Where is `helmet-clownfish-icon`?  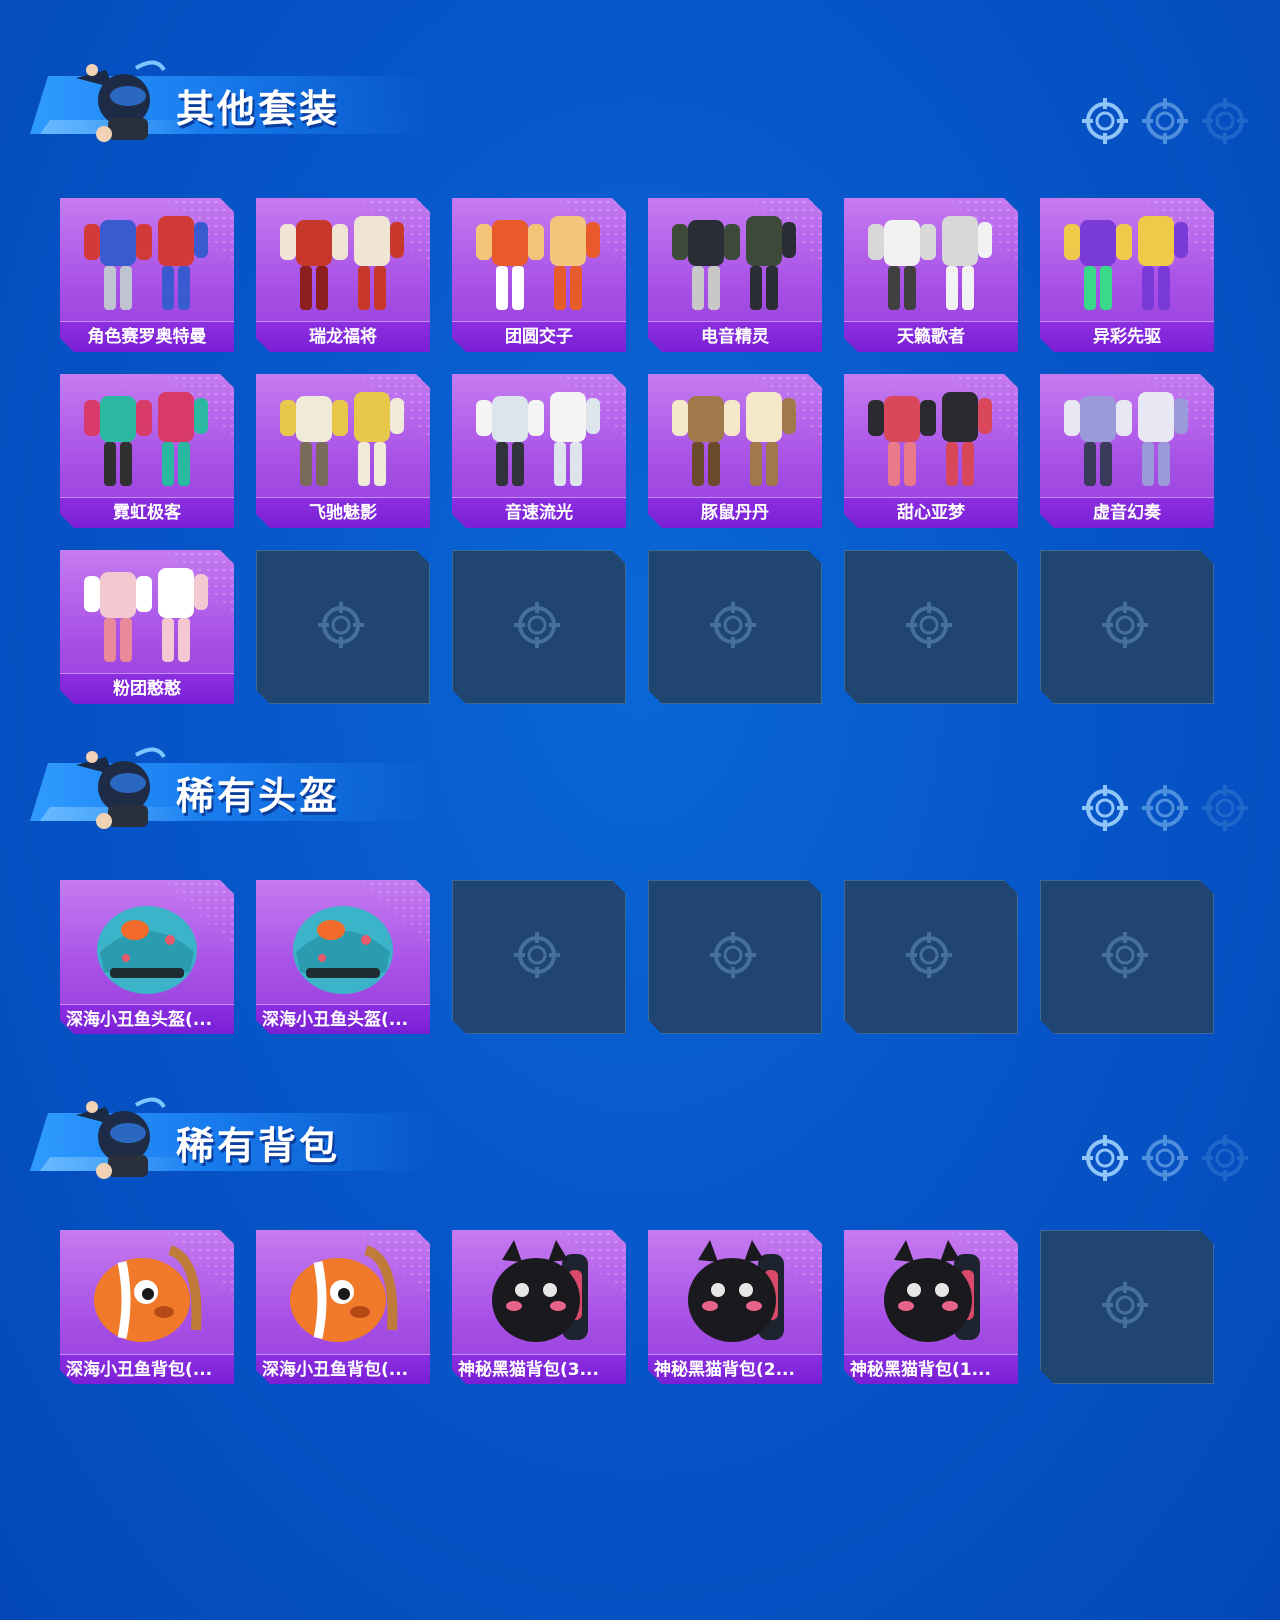 helmet-clownfish-icon is located at coordinates (147, 942).